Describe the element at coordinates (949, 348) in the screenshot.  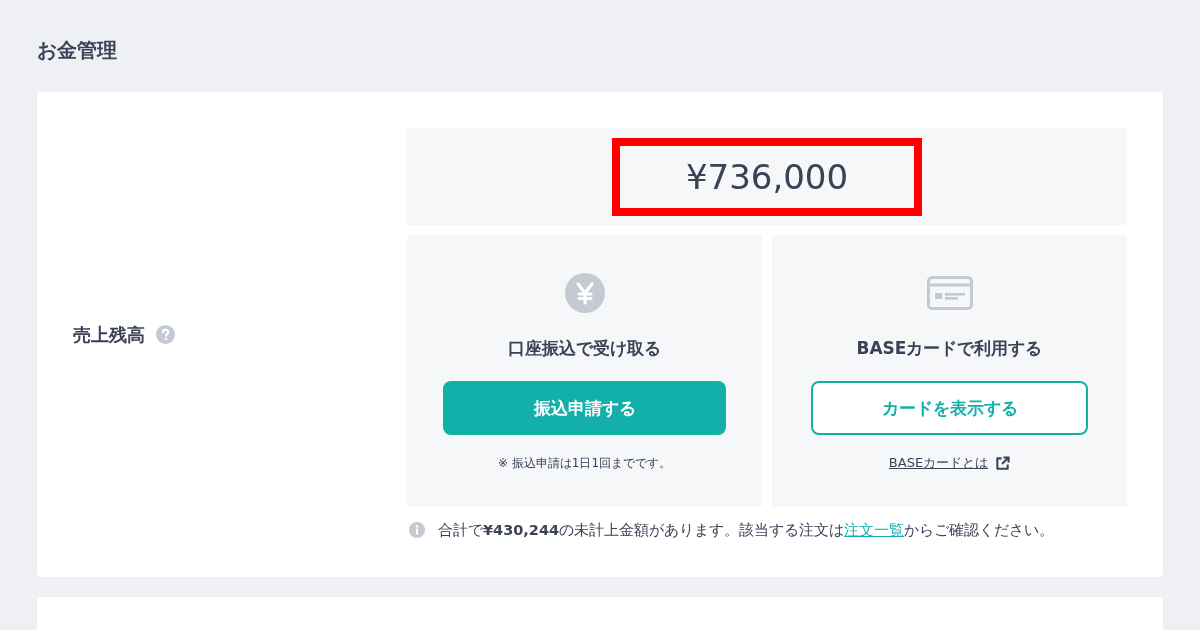
I see `option-heading: BASEカードで利用する` at that location.